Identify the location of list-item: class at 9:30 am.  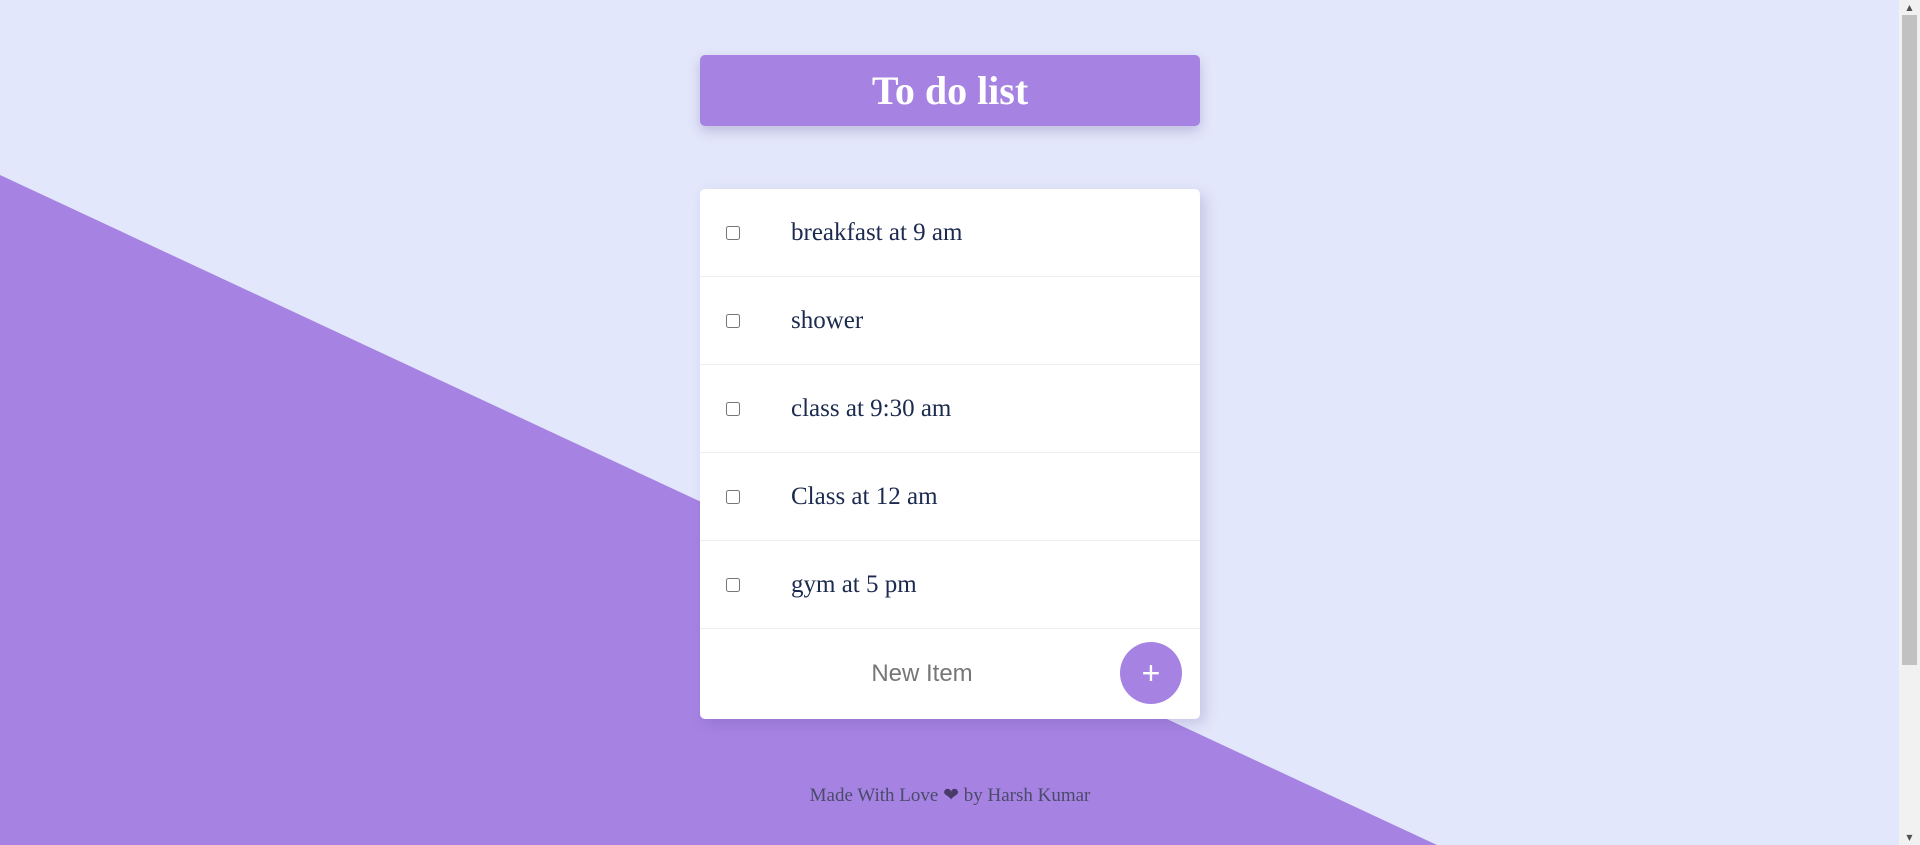
(950, 409).